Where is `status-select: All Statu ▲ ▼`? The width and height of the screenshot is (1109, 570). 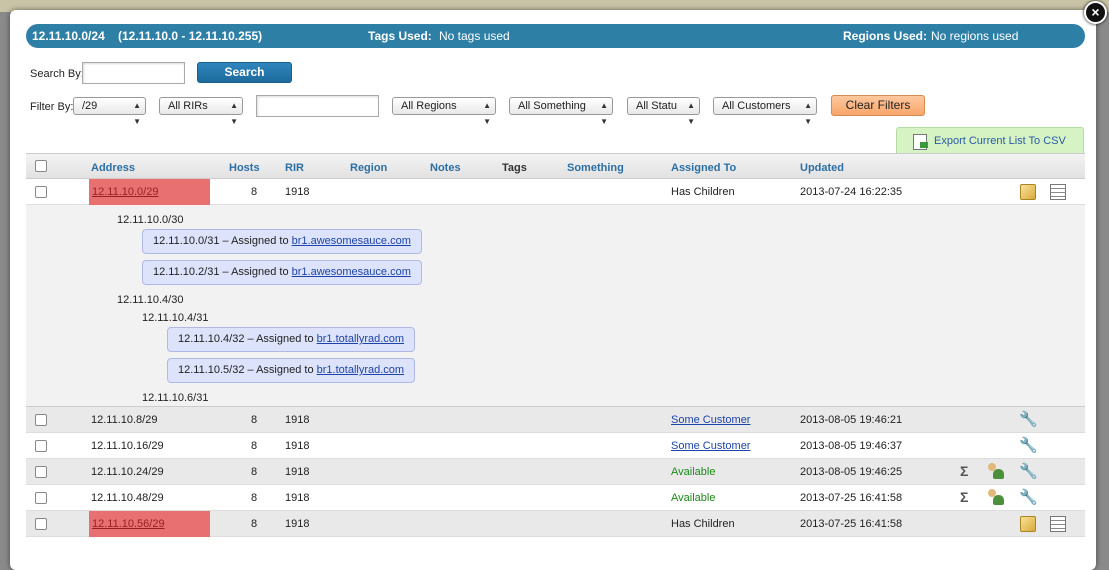
status-select: All Statu ▲ ▼ is located at coordinates (663, 111).